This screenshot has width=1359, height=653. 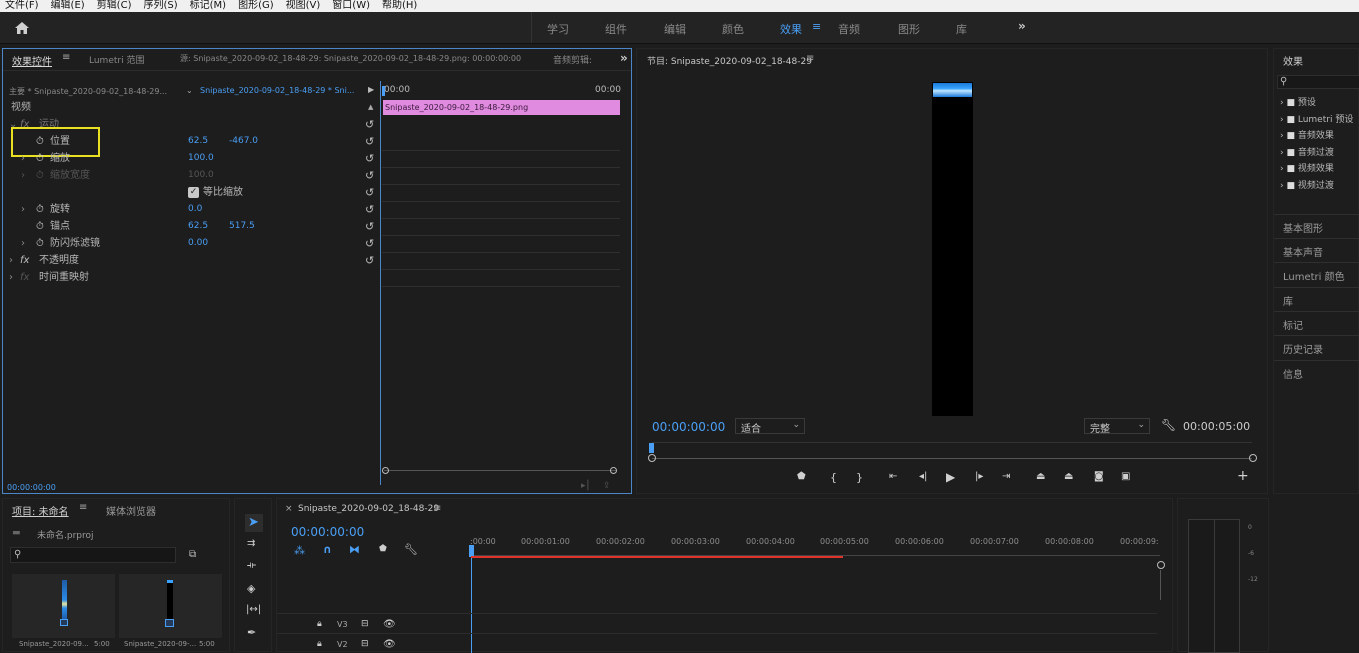 I want to click on position-y-value: -467.0, so click(x=243, y=141).